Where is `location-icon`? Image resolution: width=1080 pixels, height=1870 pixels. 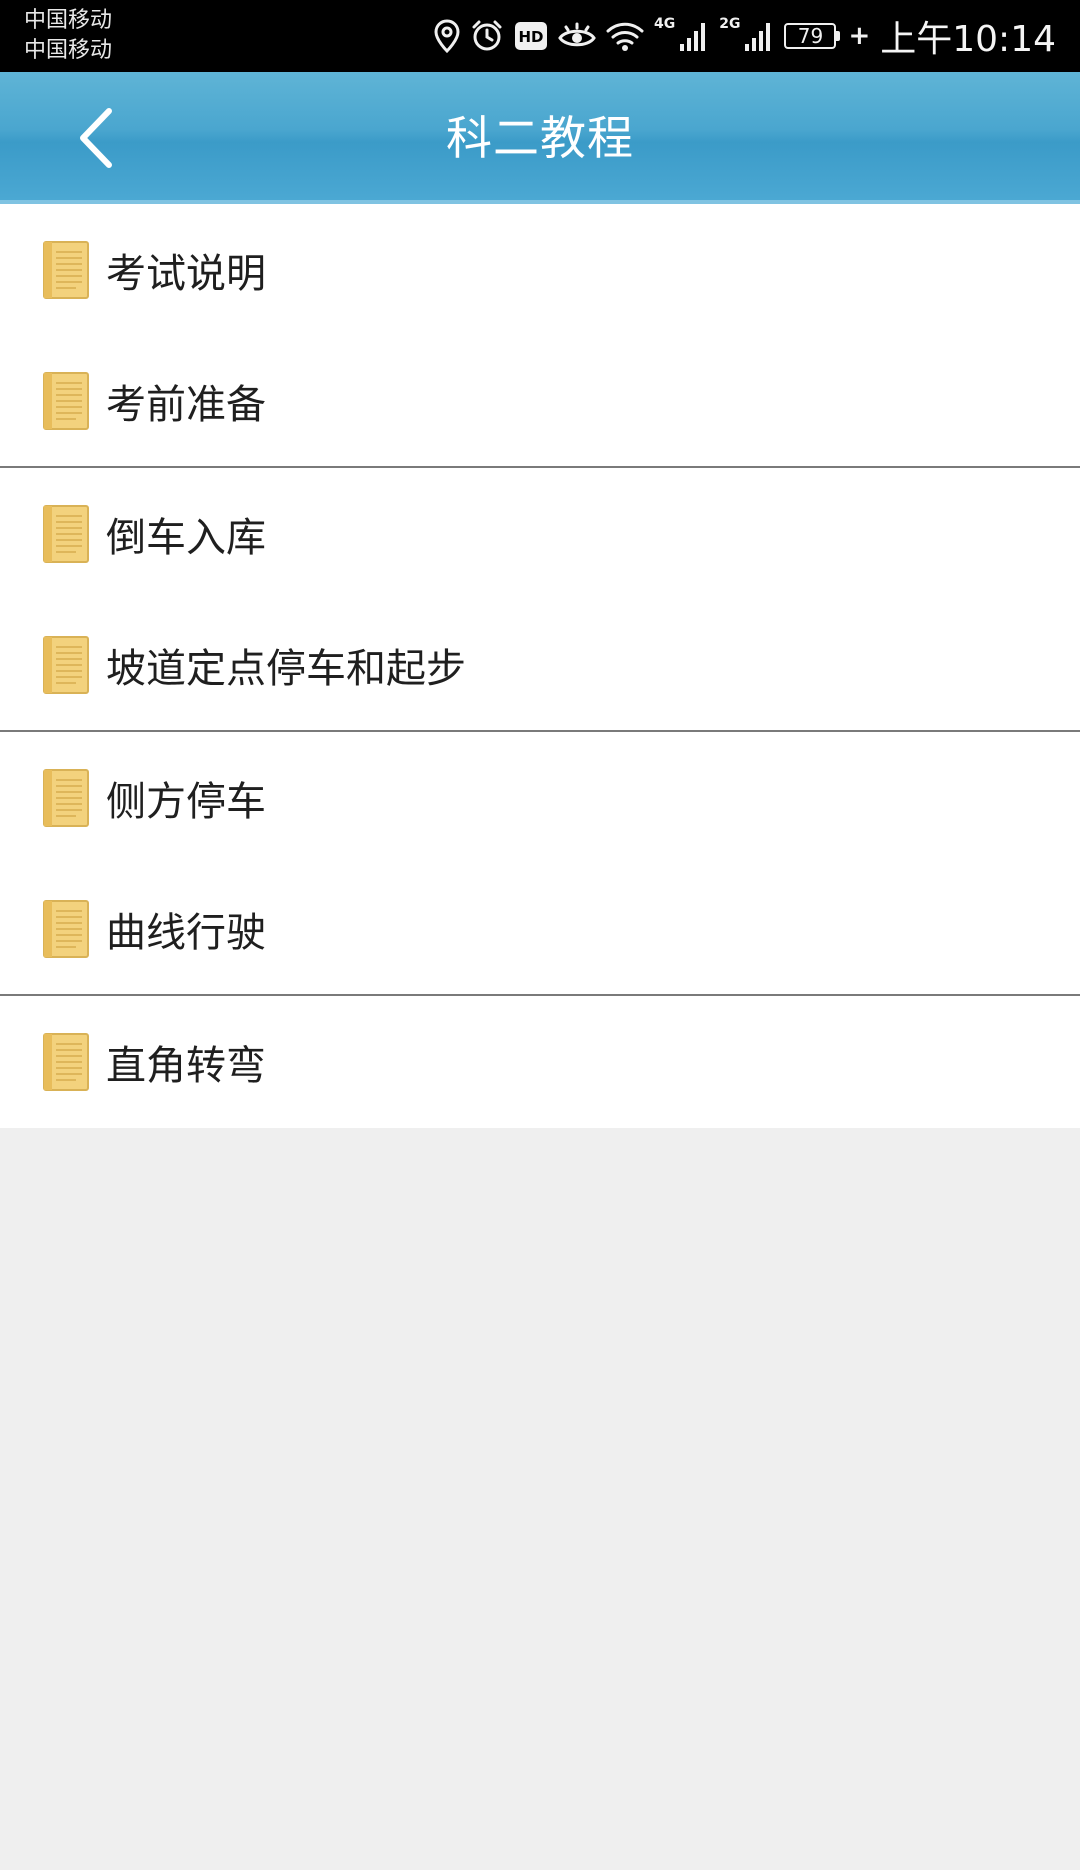 location-icon is located at coordinates (447, 36).